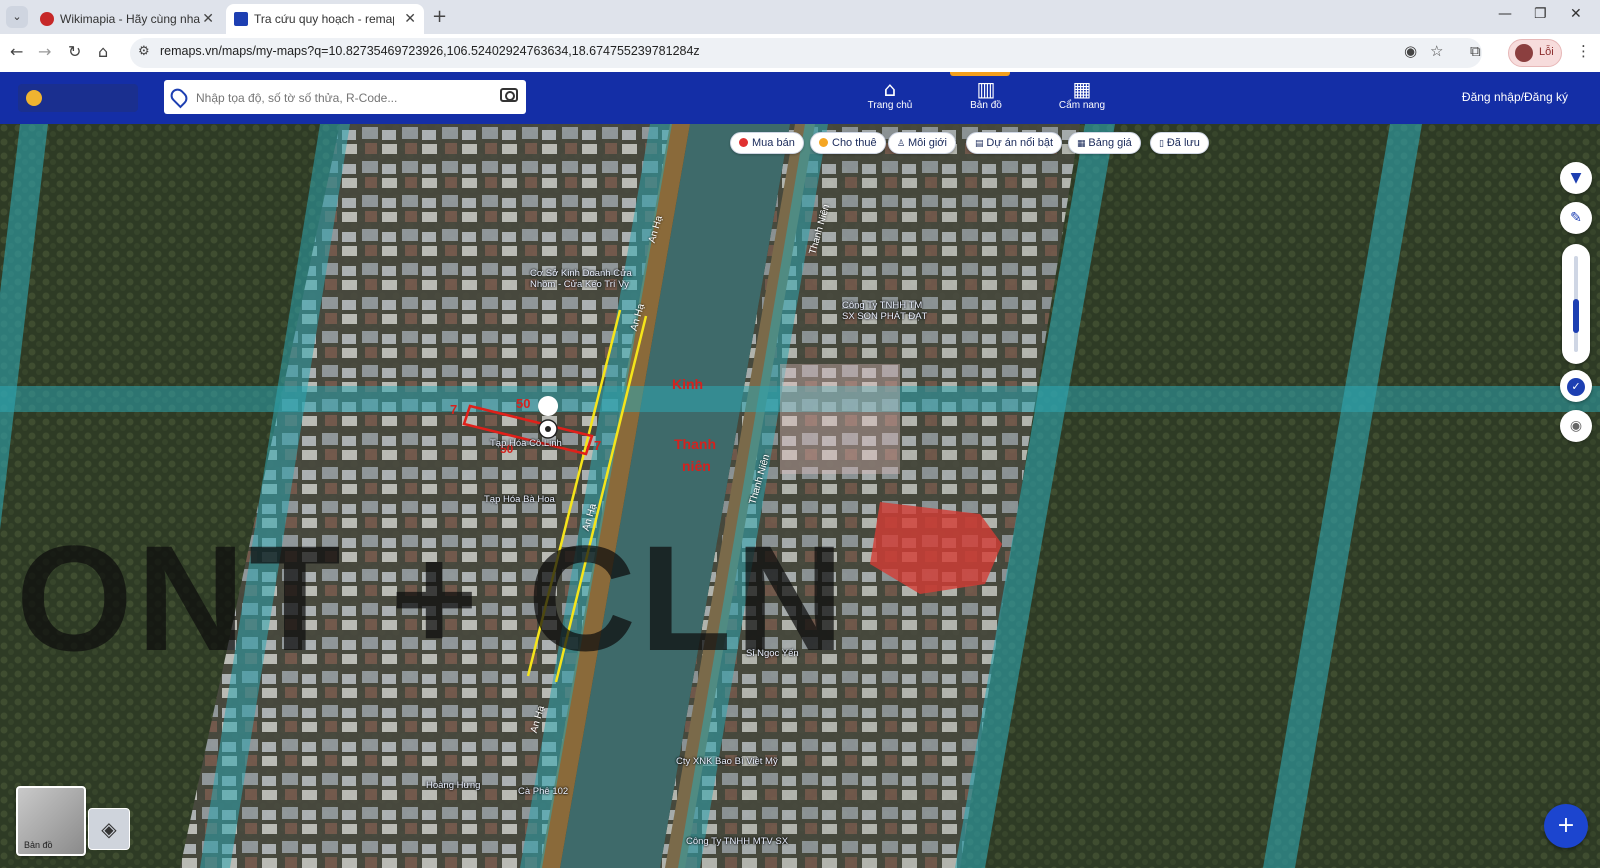  Describe the element at coordinates (103, 52) in the screenshot. I see `home-button: ⌂` at that location.